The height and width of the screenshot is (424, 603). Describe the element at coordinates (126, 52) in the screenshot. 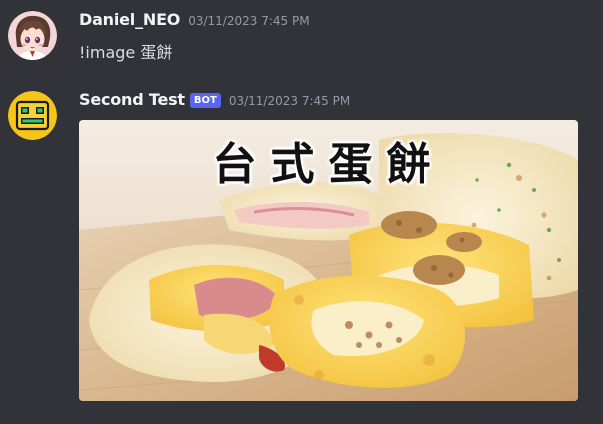

I see `message-text: !image 蛋餅` at that location.